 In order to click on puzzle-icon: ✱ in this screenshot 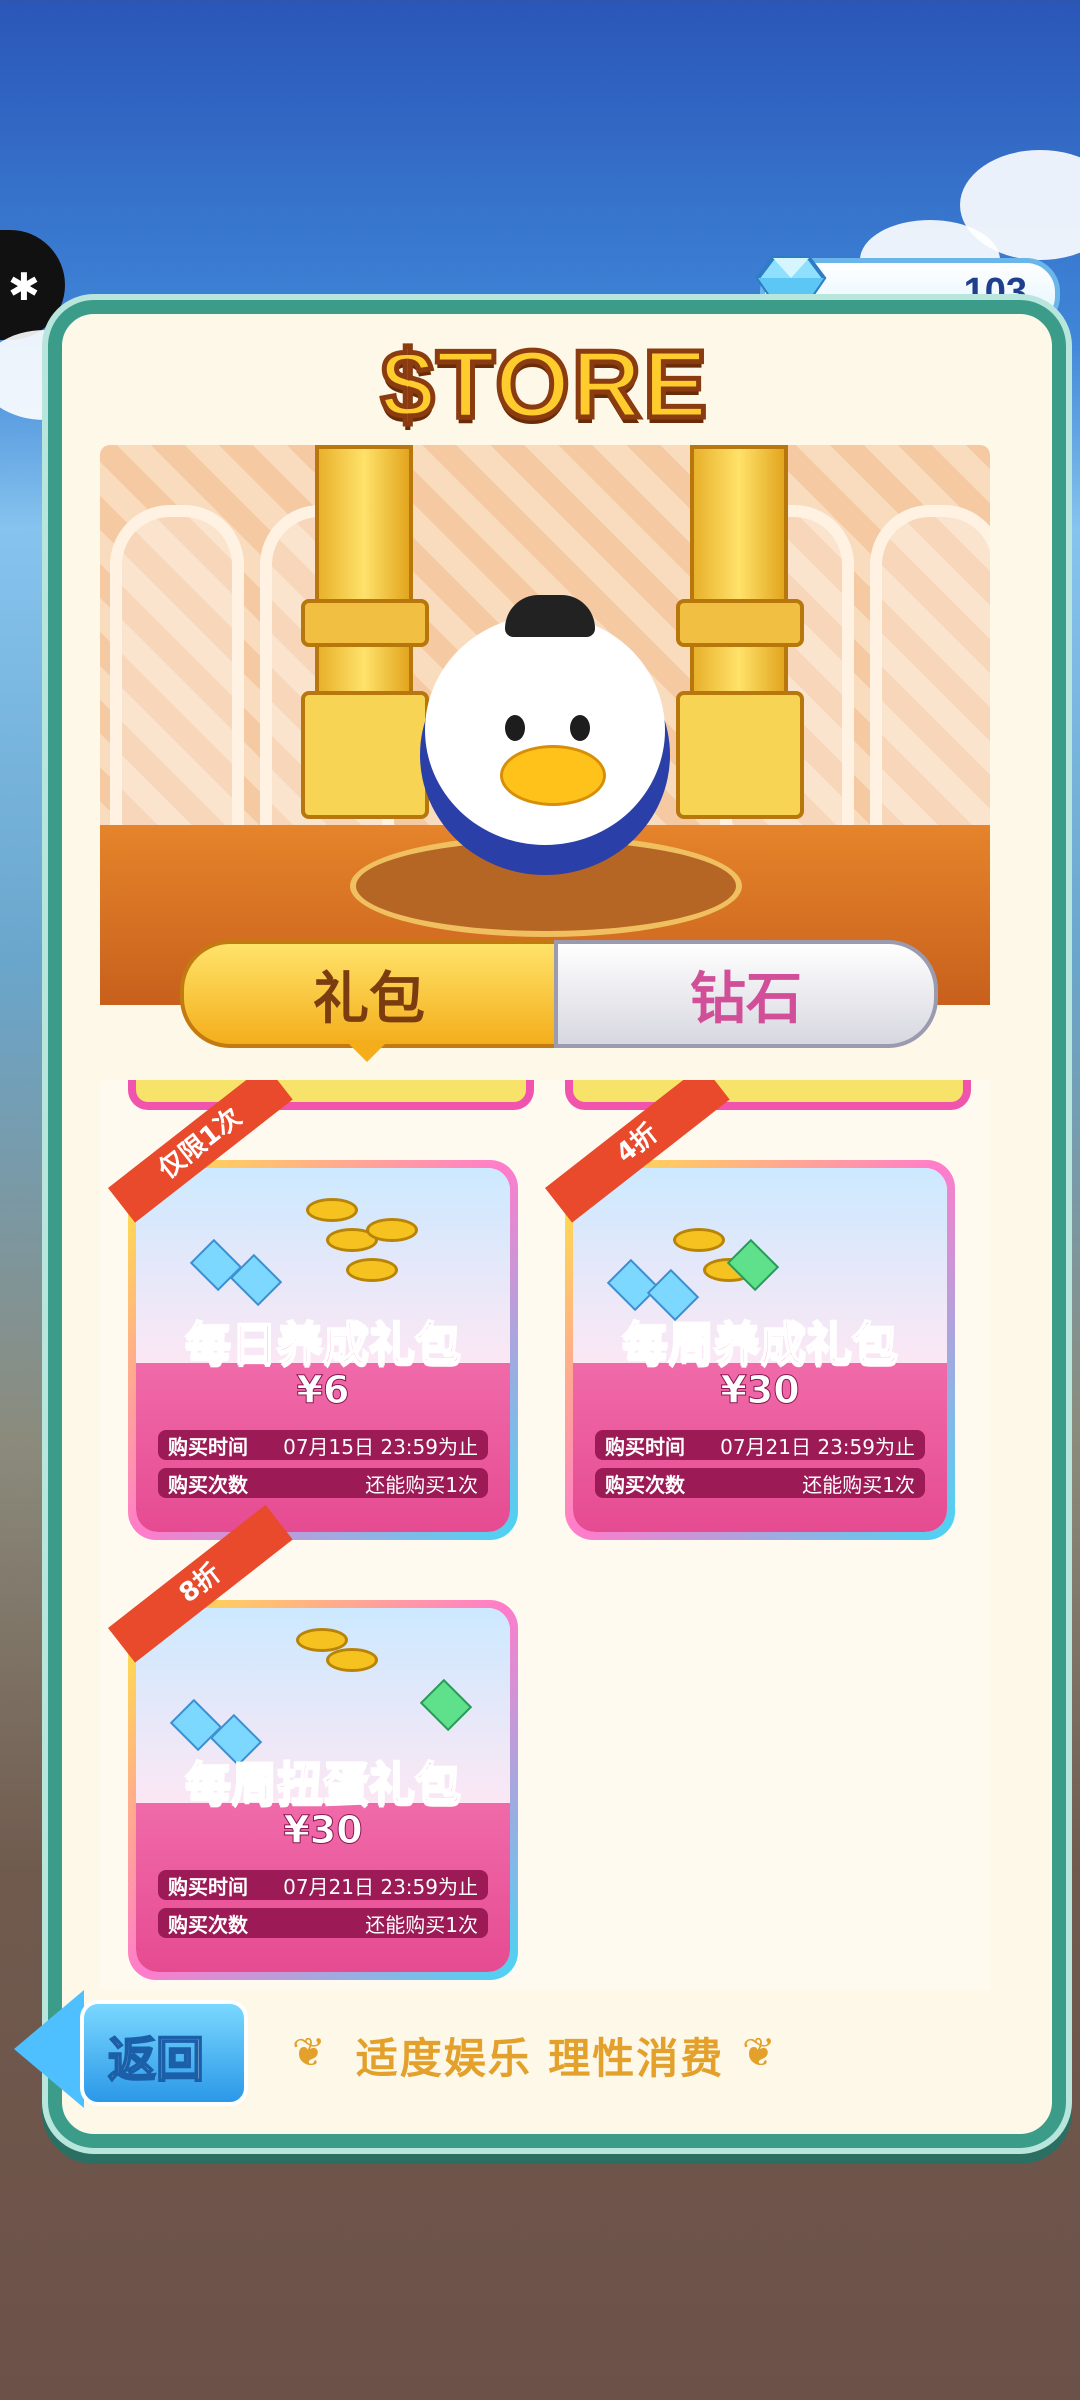, I will do `click(24, 287)`.